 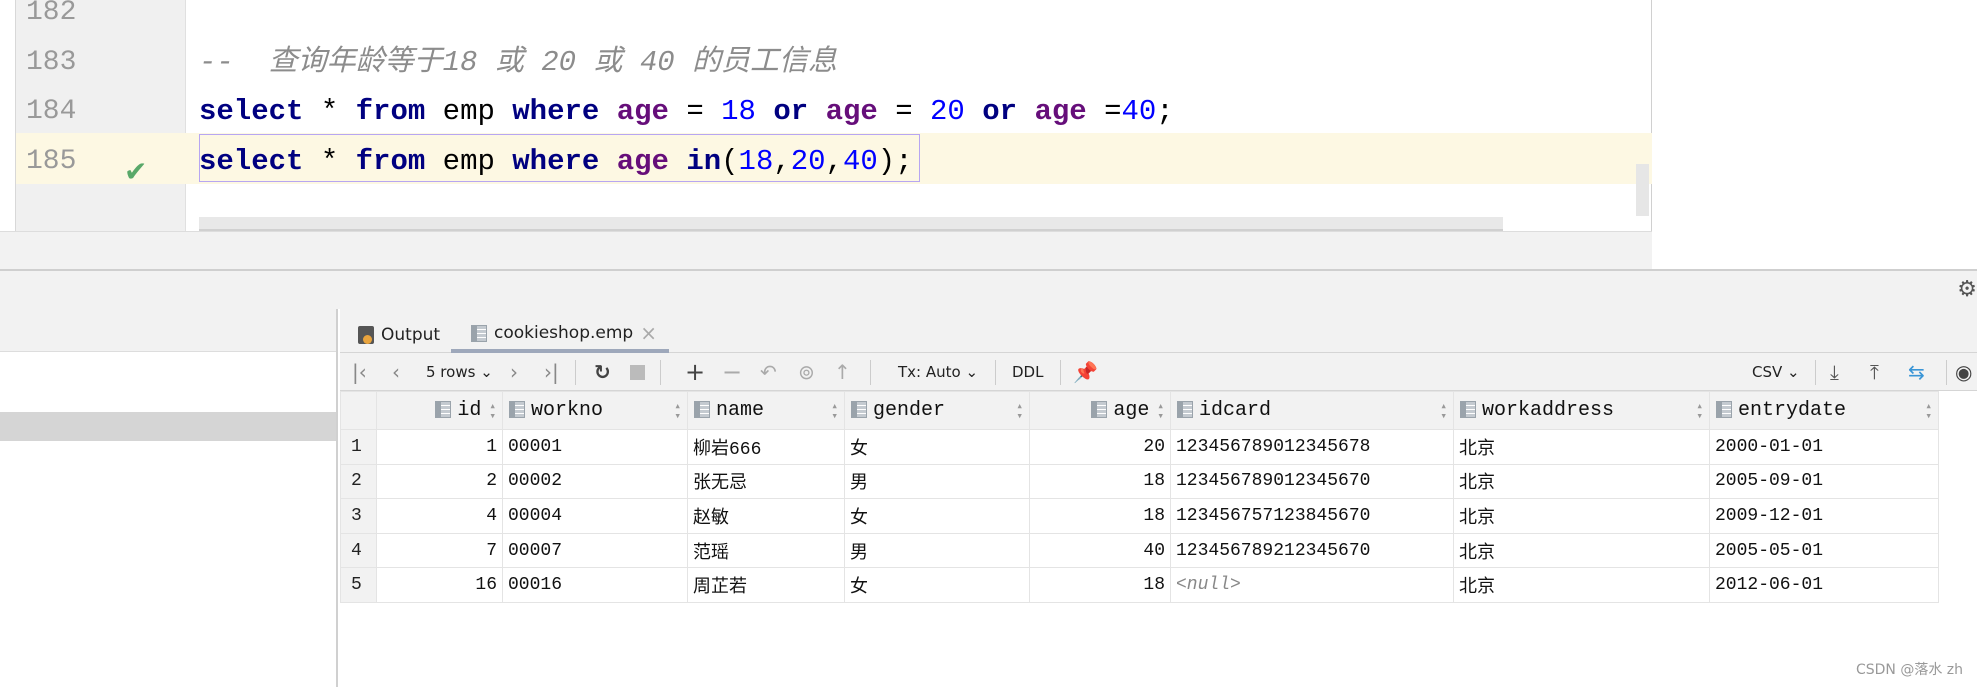 What do you see at coordinates (396, 372) in the screenshot?
I see `previous-page-icon: ‹` at bounding box center [396, 372].